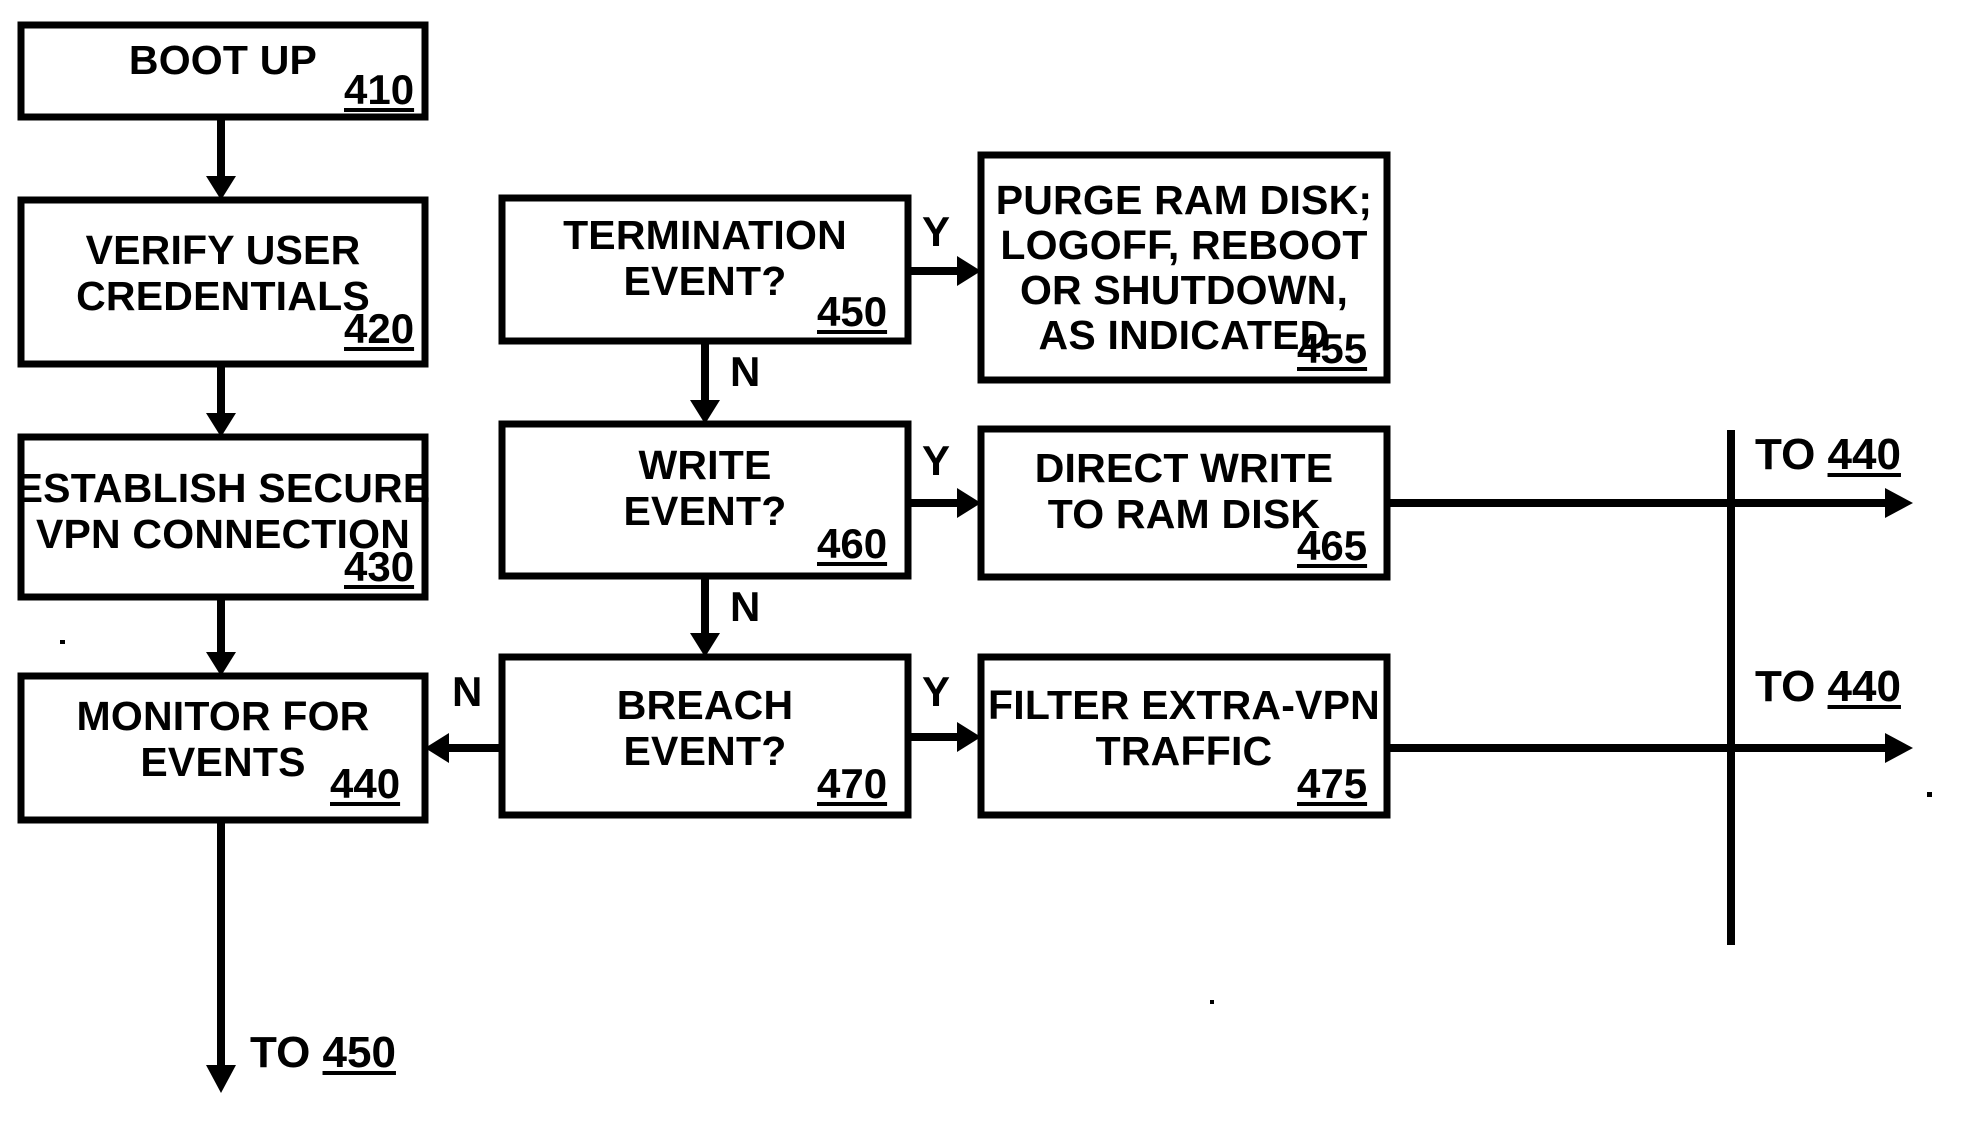 Image resolution: width=1967 pixels, height=1135 pixels. What do you see at coordinates (1332, 348) in the screenshot?
I see `node-purge-ram-disk-ref: 455` at bounding box center [1332, 348].